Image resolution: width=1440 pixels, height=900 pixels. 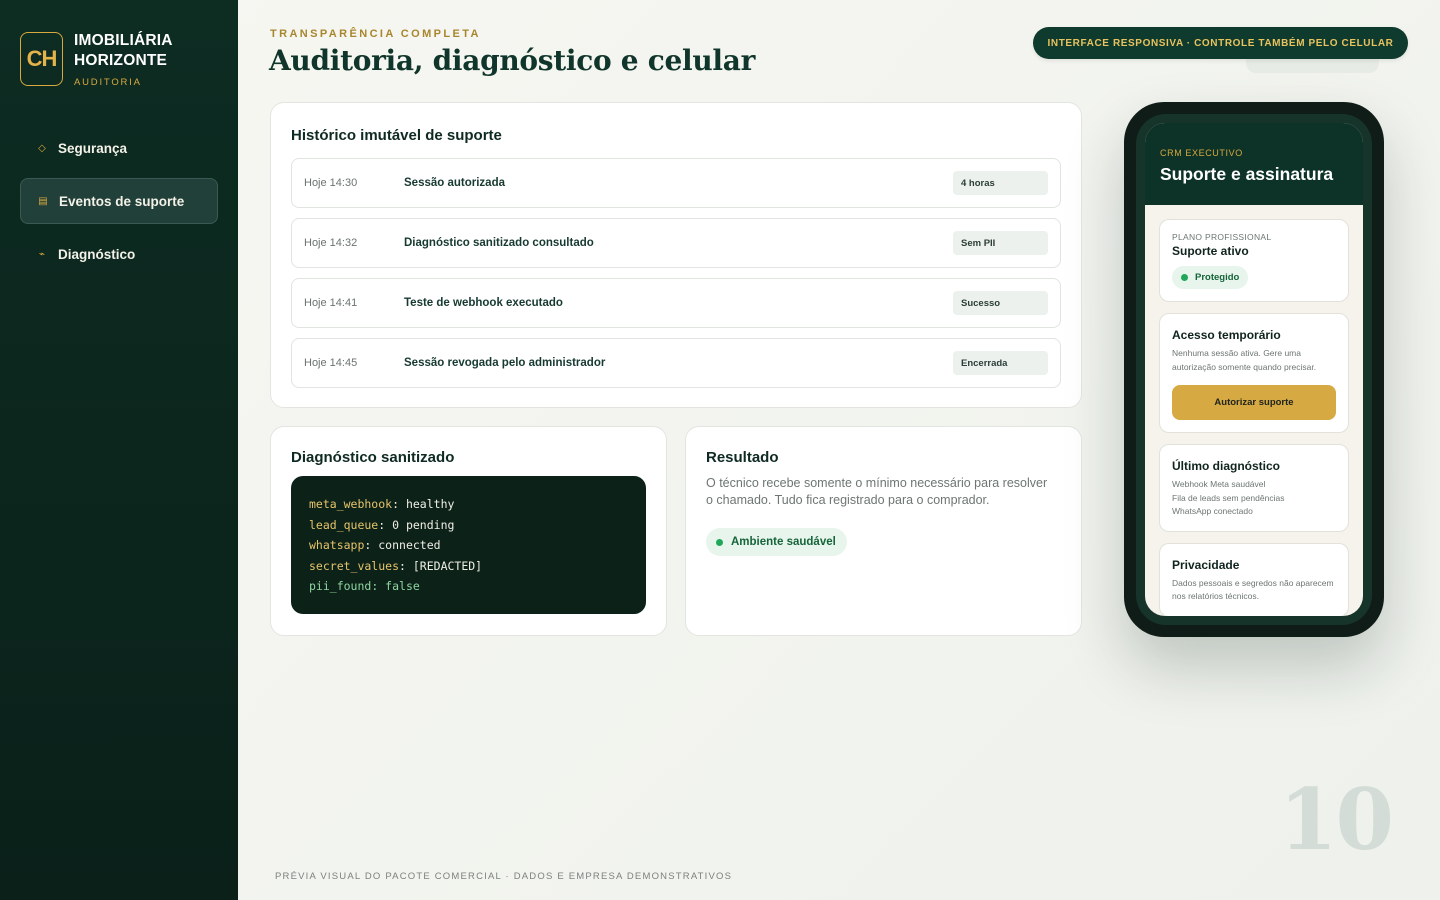 I want to click on code-line: lead_queue: 0 pending, so click(x=468, y=525).